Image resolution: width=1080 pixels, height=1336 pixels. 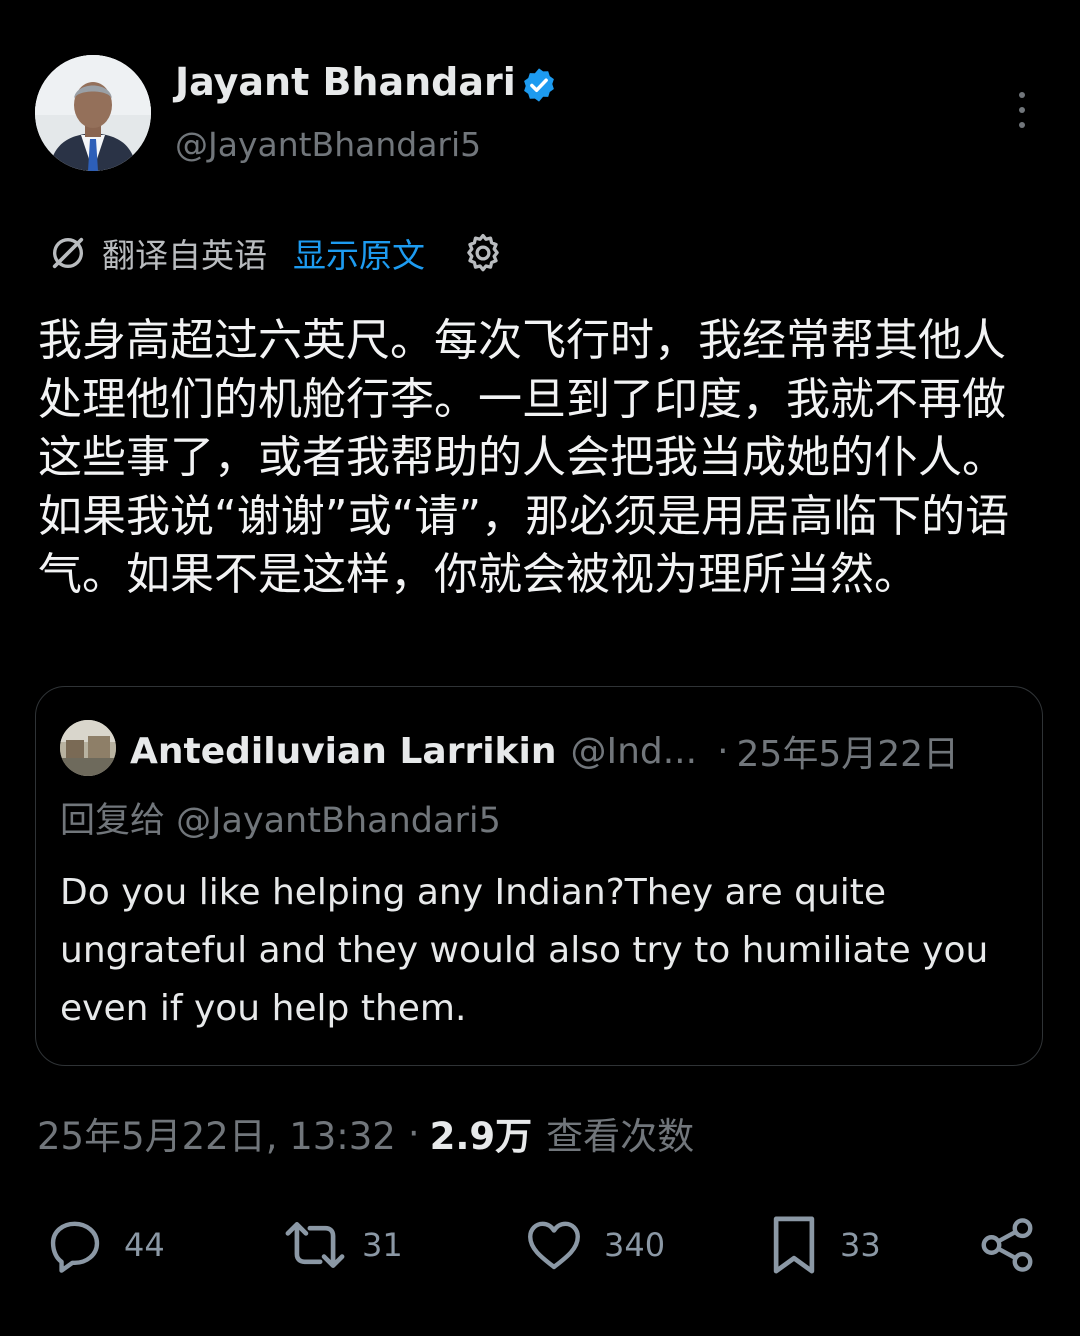 I want to click on quoted-profile-photo-icon, so click(x=88, y=748).